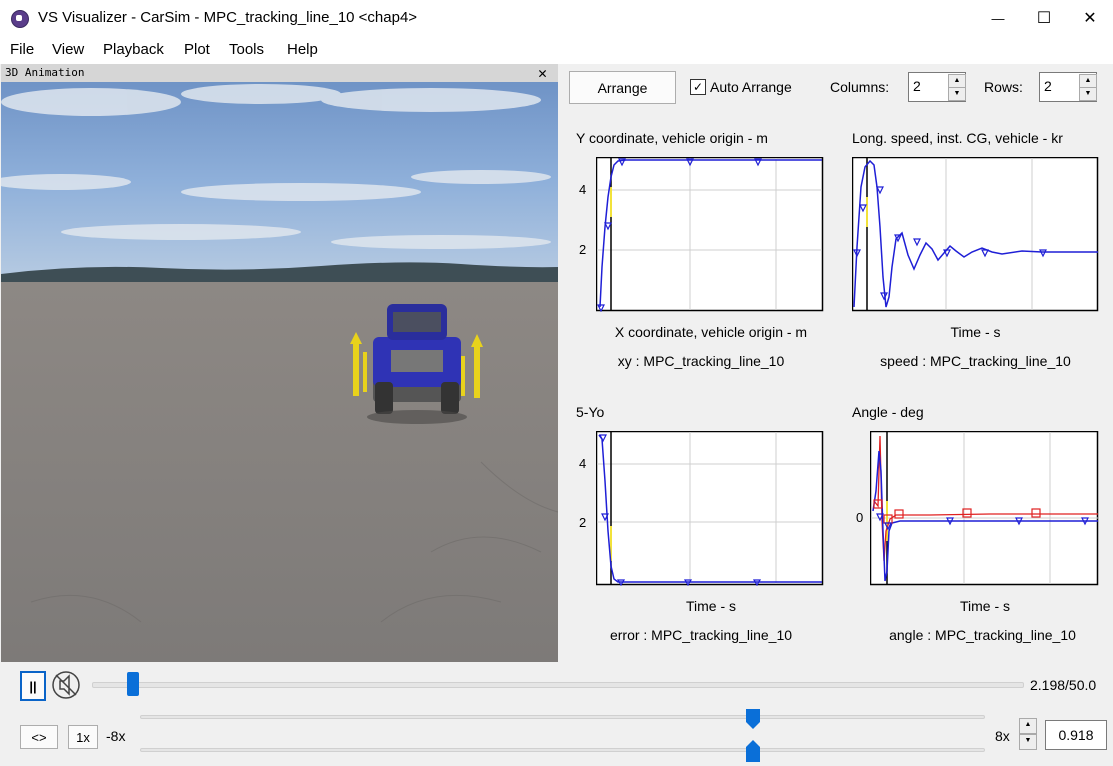 The image size is (1113, 766). Describe the element at coordinates (701, 635) in the screenshot. I see `plot-3-legend: error : MPC_tracking_line_10` at that location.